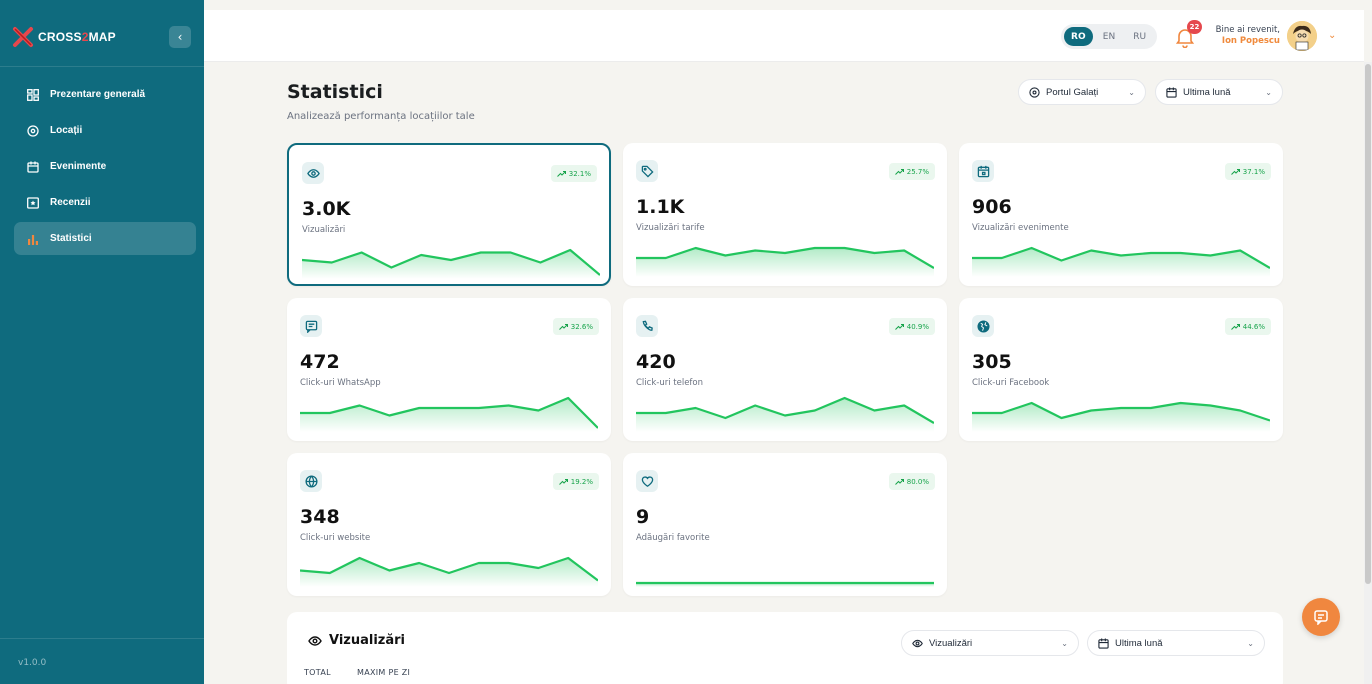 The width and height of the screenshot is (1372, 684). I want to click on stat-card: 19.2% 348 Click-uri website, so click(449, 524).